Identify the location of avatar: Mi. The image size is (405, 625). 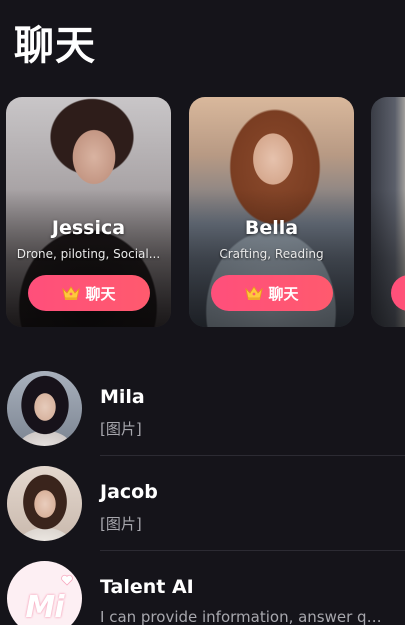
(44, 593).